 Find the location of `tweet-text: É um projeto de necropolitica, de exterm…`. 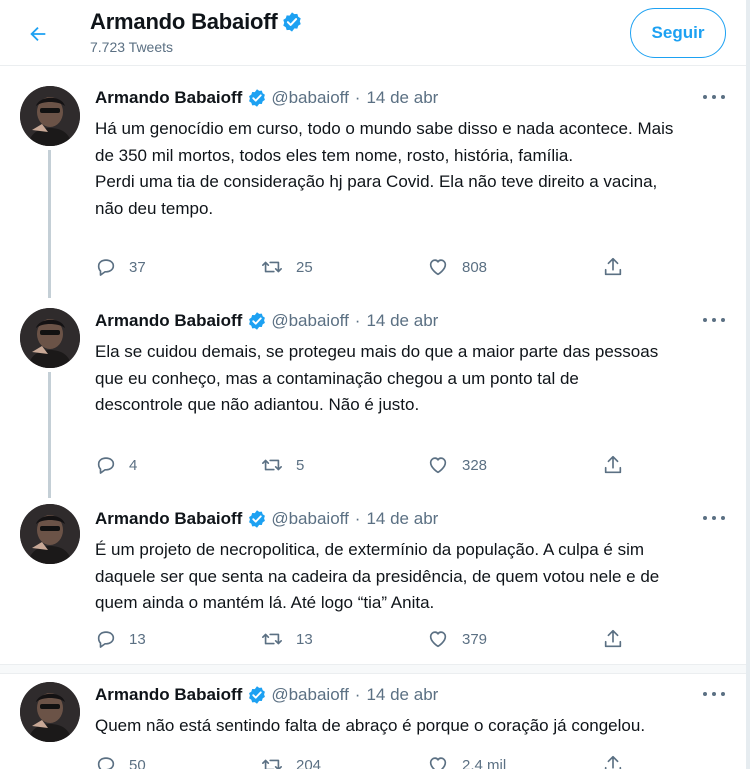

tweet-text: É um projeto de necropolitica, de exterm… is located at coordinates (377, 576).